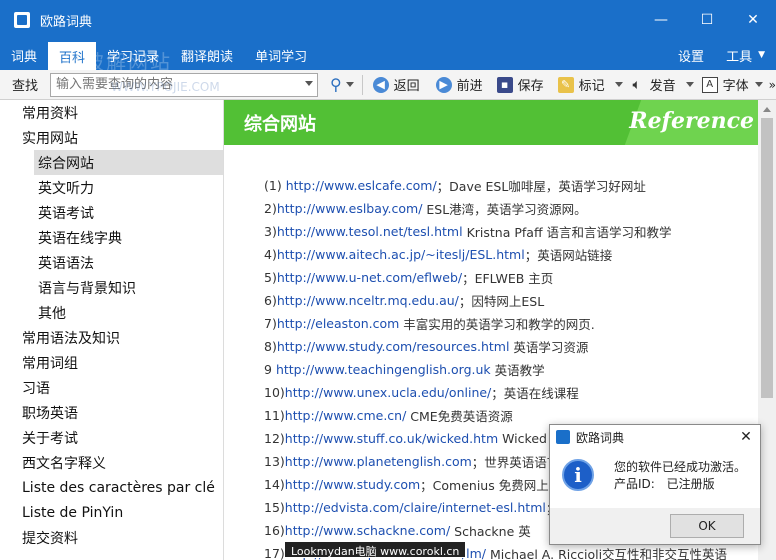 This screenshot has width=776, height=560. Describe the element at coordinates (128, 162) in the screenshot. I see `sidebar-item-general-websites: 综合网站` at that location.